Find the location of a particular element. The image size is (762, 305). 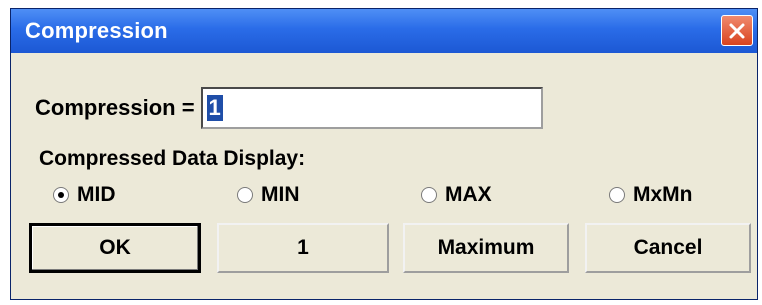

maximum-button: Maximum is located at coordinates (486, 248).